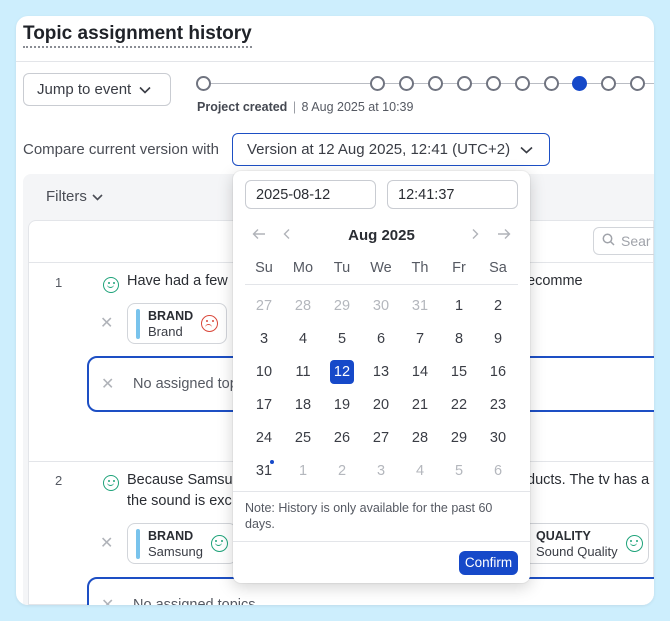  I want to click on calendar-day: 17, so click(264, 405).